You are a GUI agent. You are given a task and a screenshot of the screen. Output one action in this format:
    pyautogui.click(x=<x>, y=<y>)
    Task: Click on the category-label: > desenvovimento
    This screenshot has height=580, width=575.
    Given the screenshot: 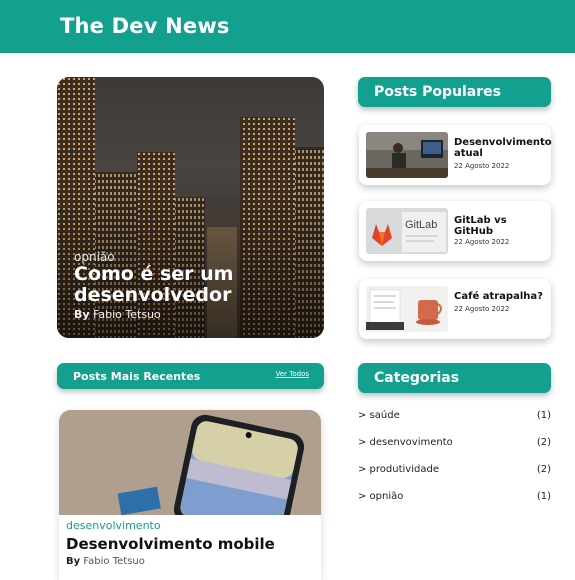 What is the action you would take?
    pyautogui.click(x=405, y=442)
    